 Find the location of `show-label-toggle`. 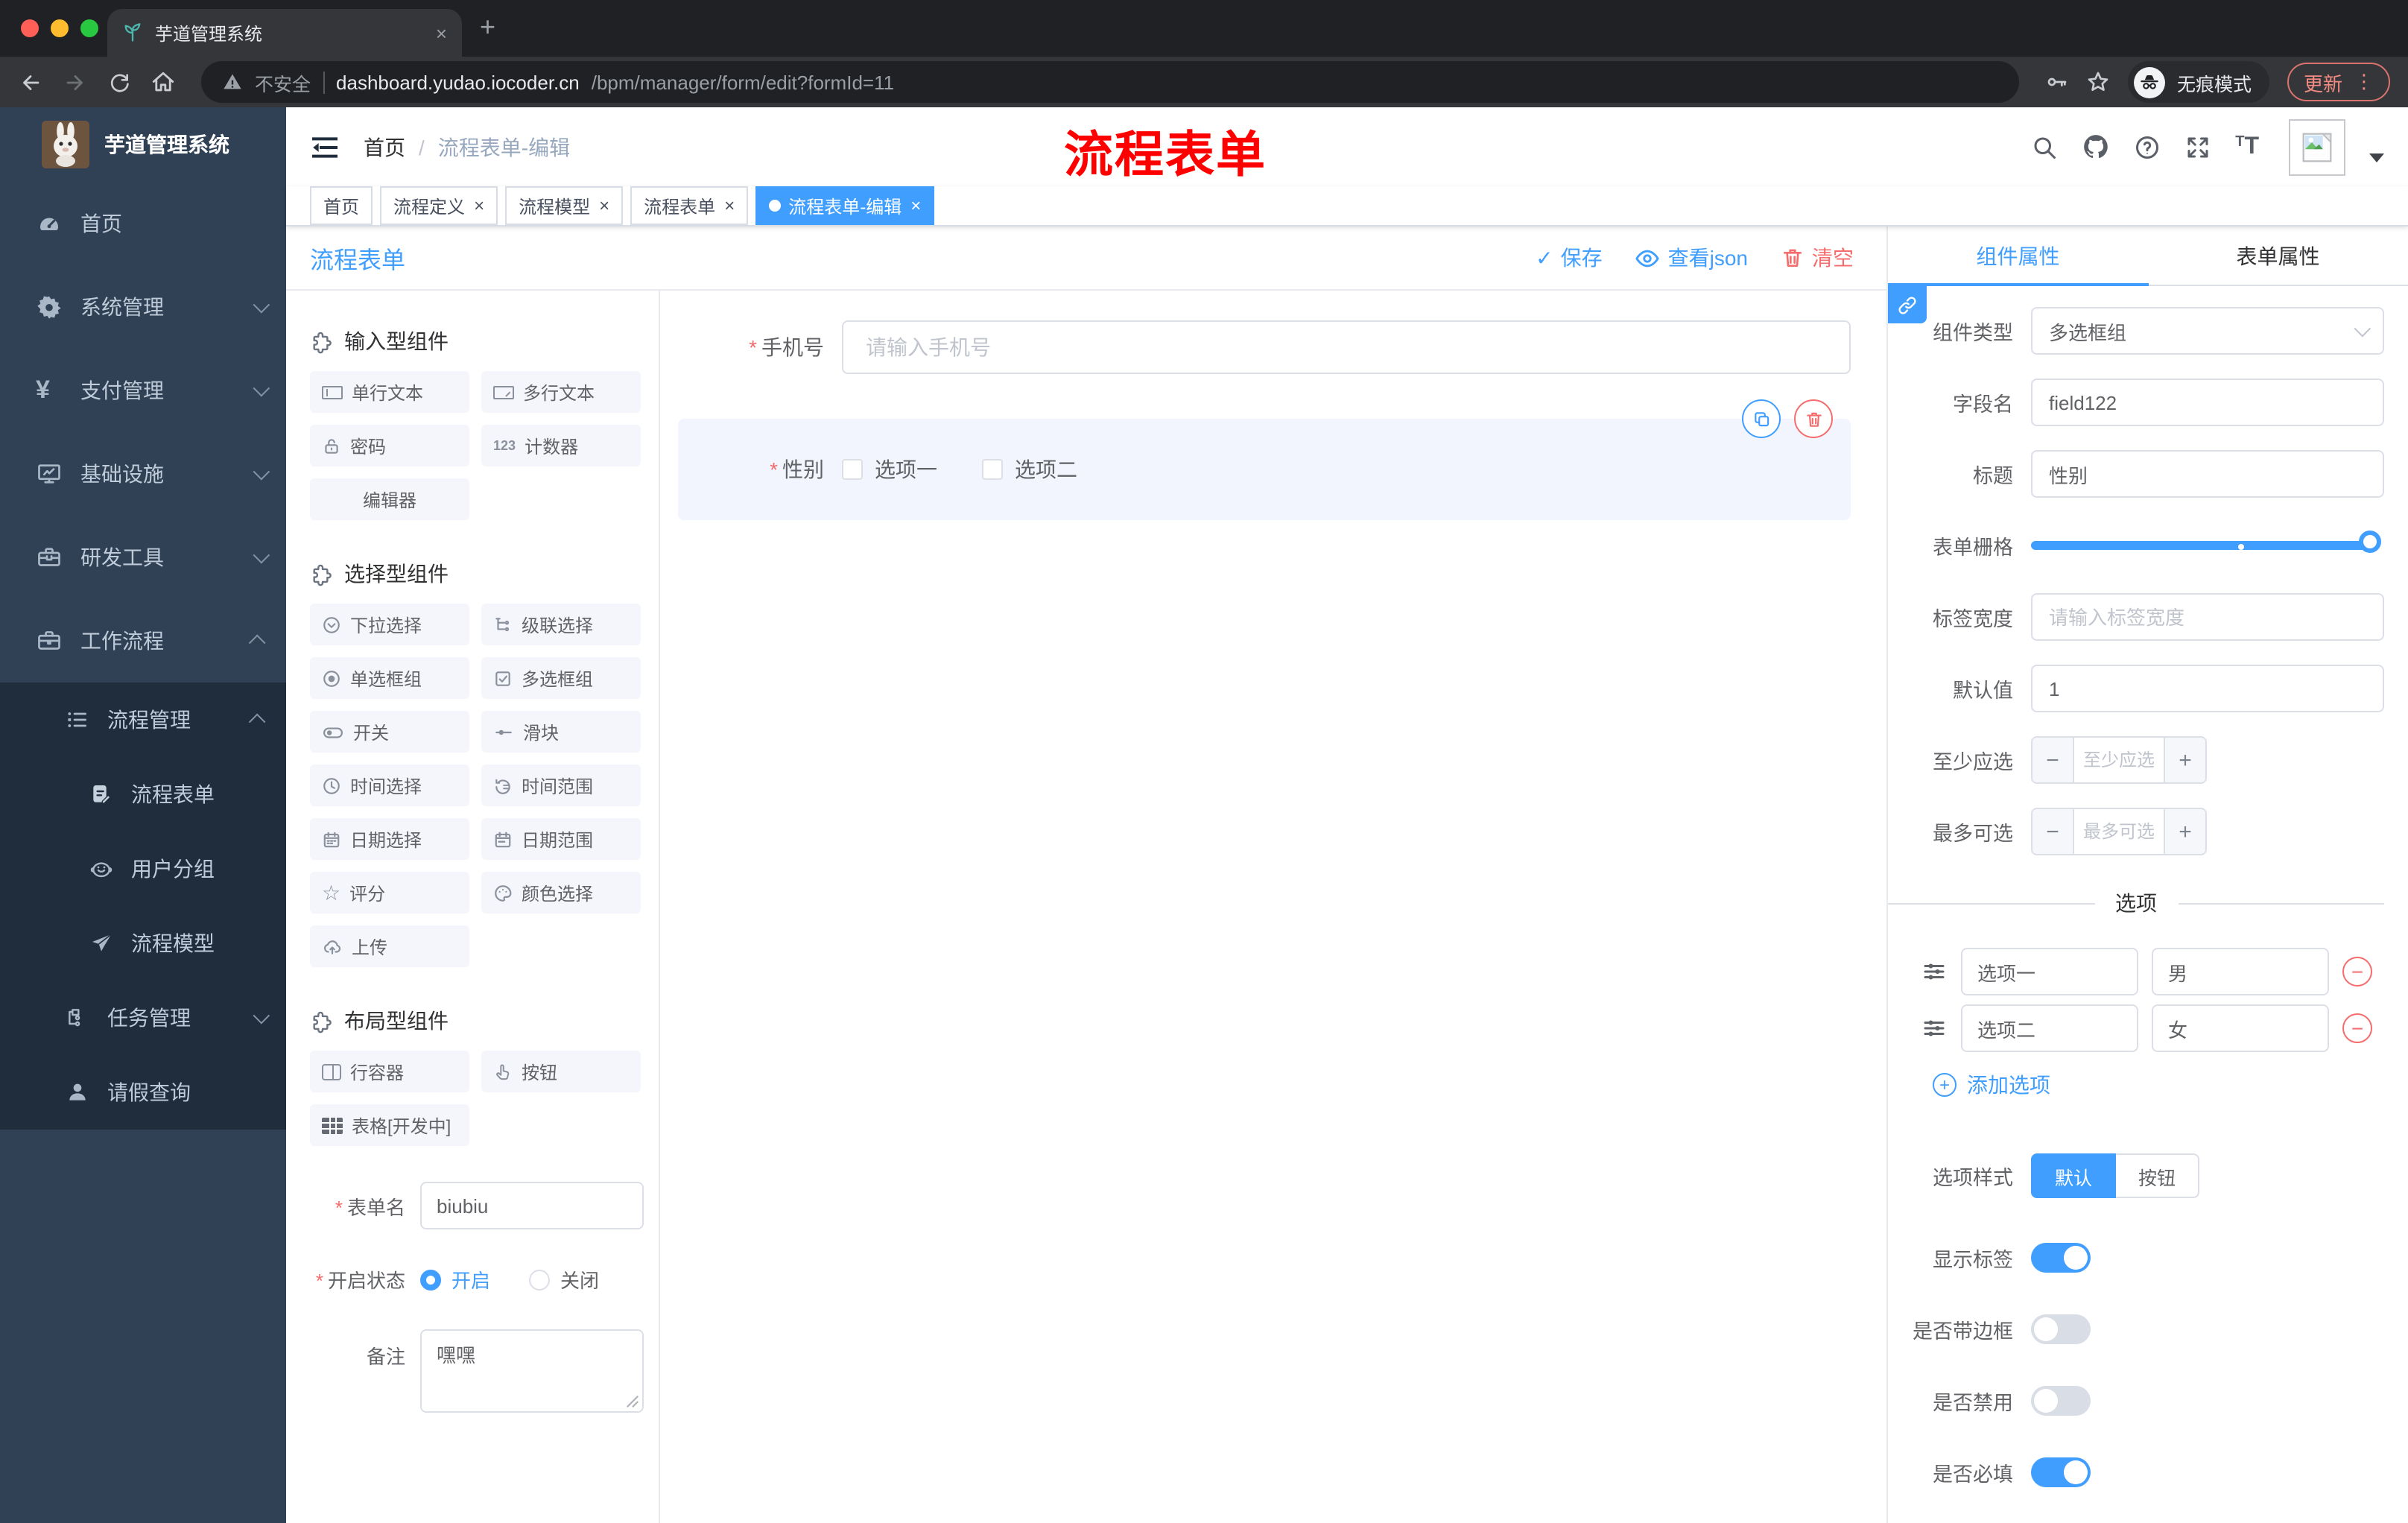

show-label-toggle is located at coordinates (2061, 1258).